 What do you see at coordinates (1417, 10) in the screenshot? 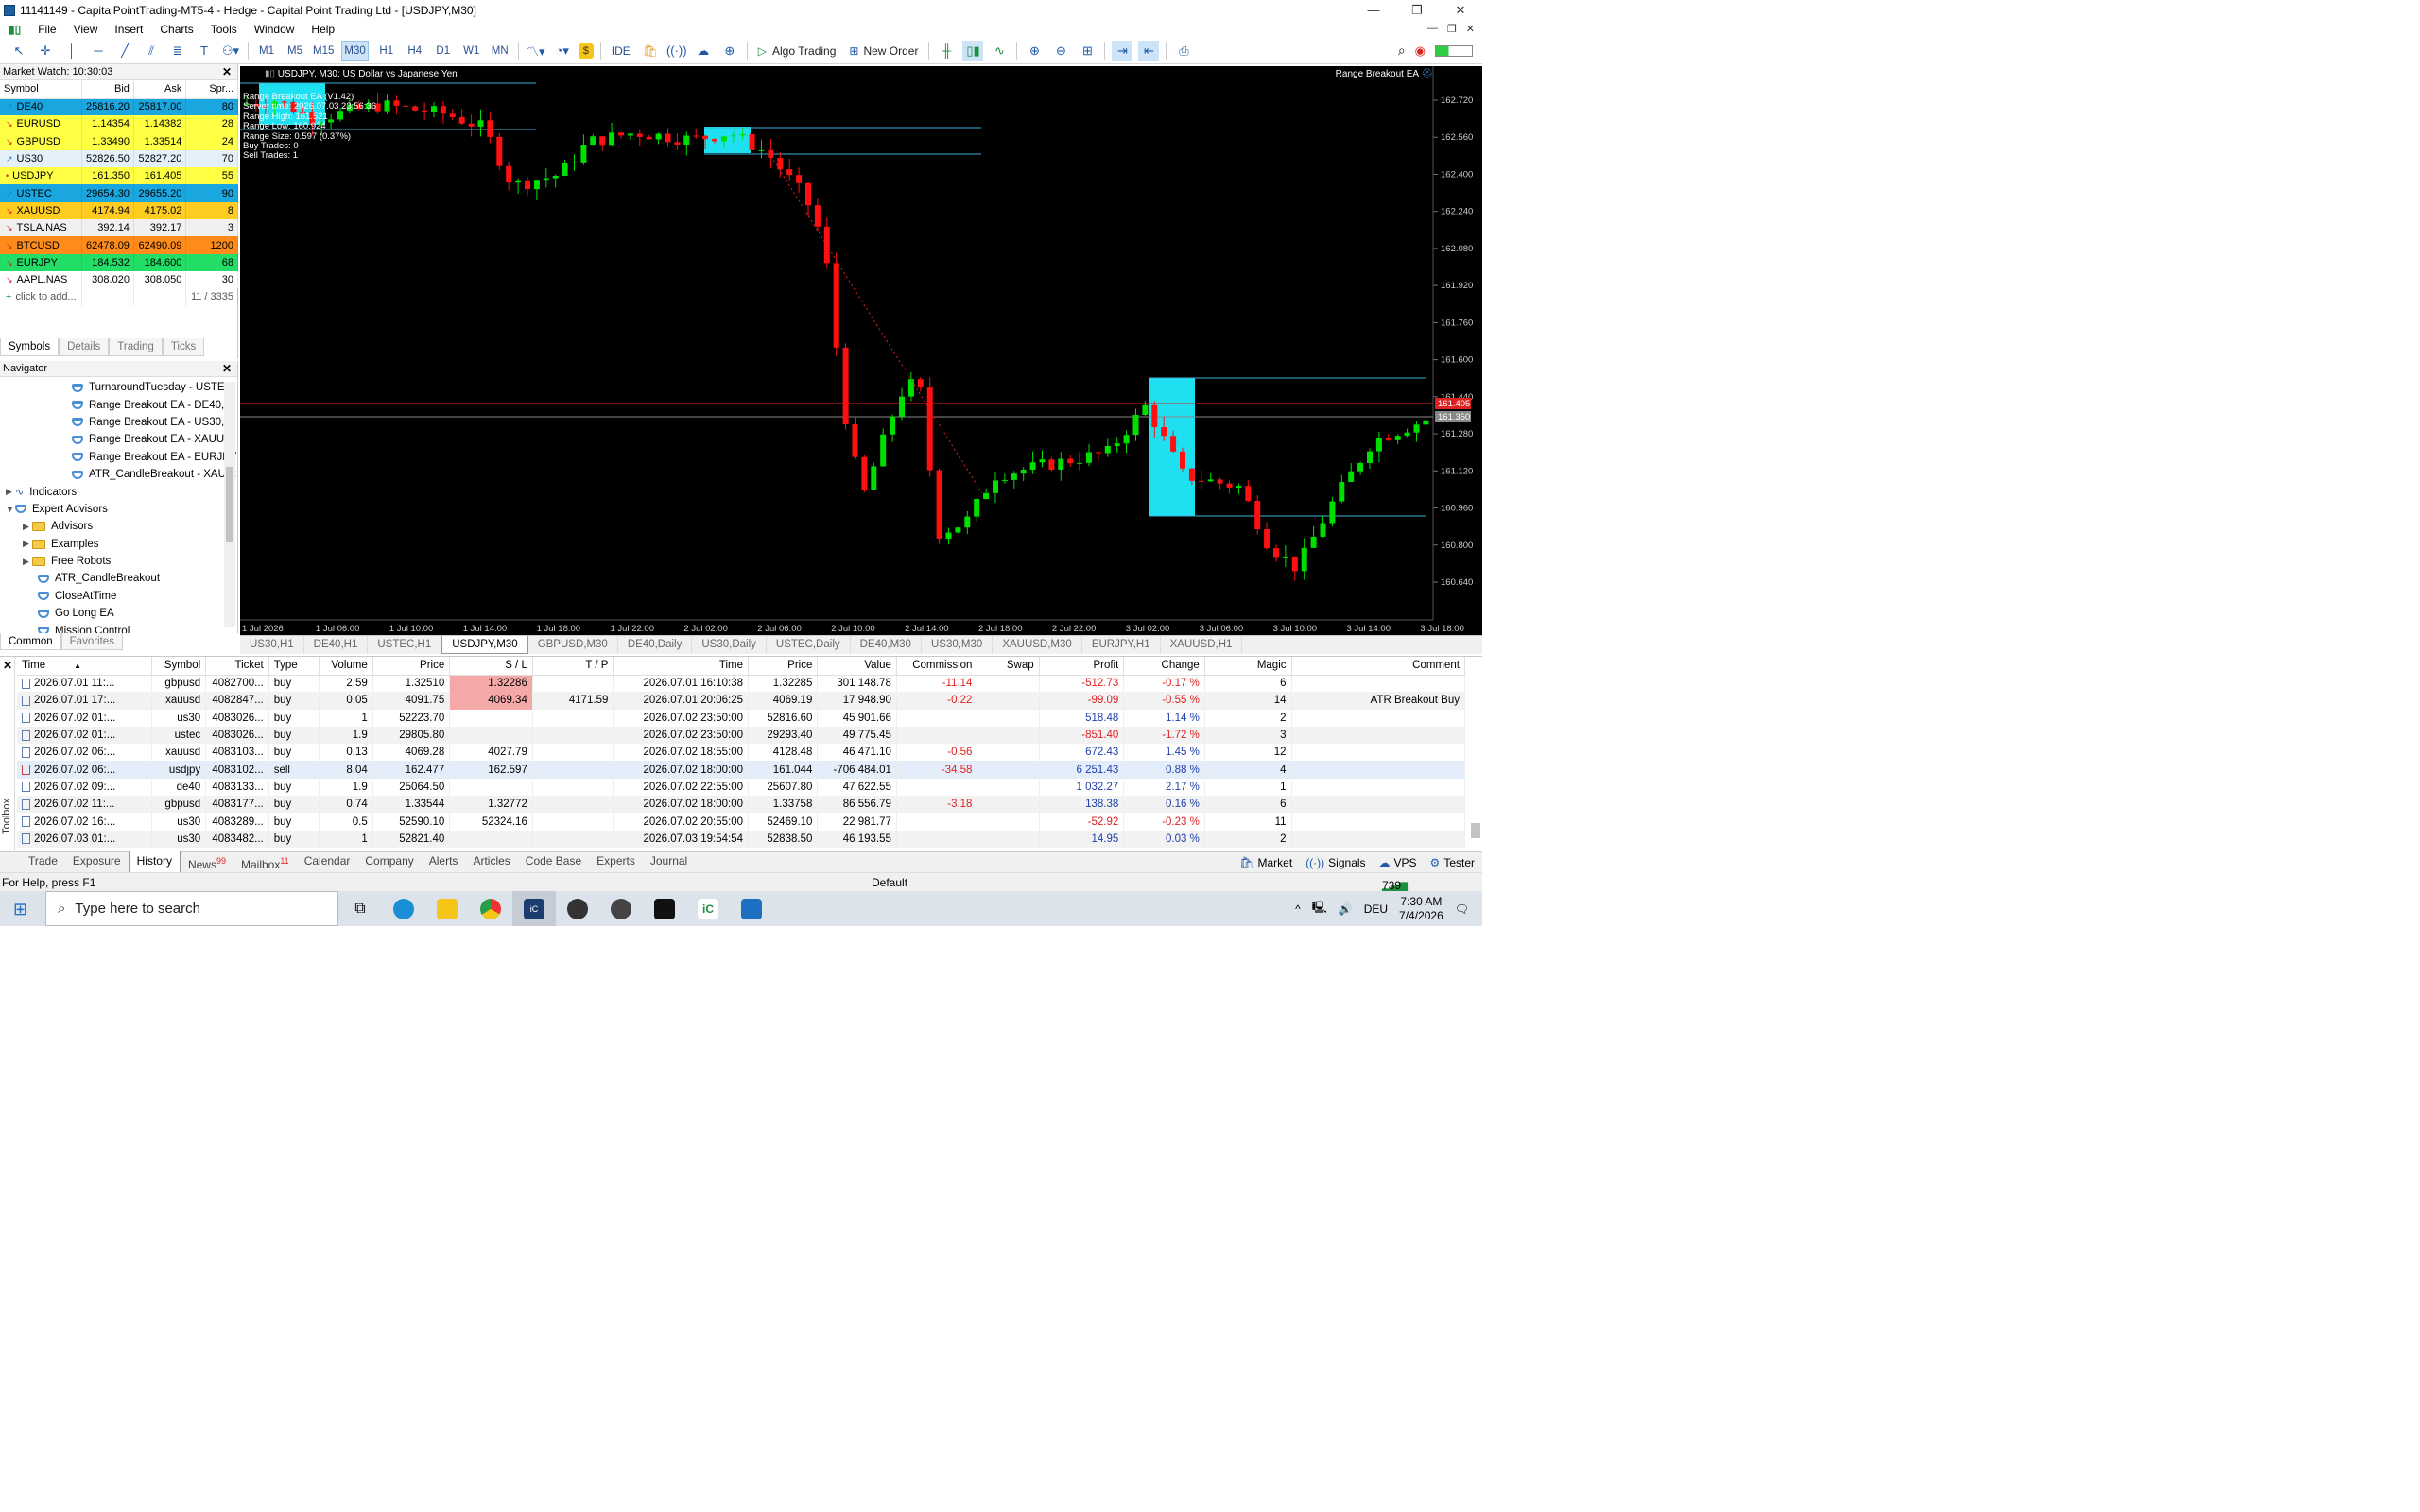
I see `restore-button: ❐` at bounding box center [1417, 10].